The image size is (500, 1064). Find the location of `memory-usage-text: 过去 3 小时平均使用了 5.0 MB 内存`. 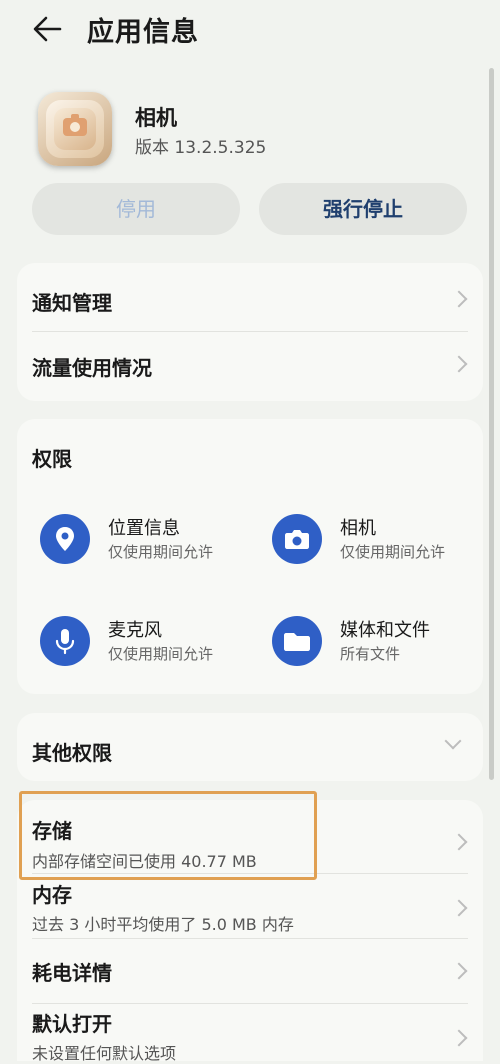

memory-usage-text: 过去 3 小时平均使用了 5.0 MB 内存 is located at coordinates (163, 924).